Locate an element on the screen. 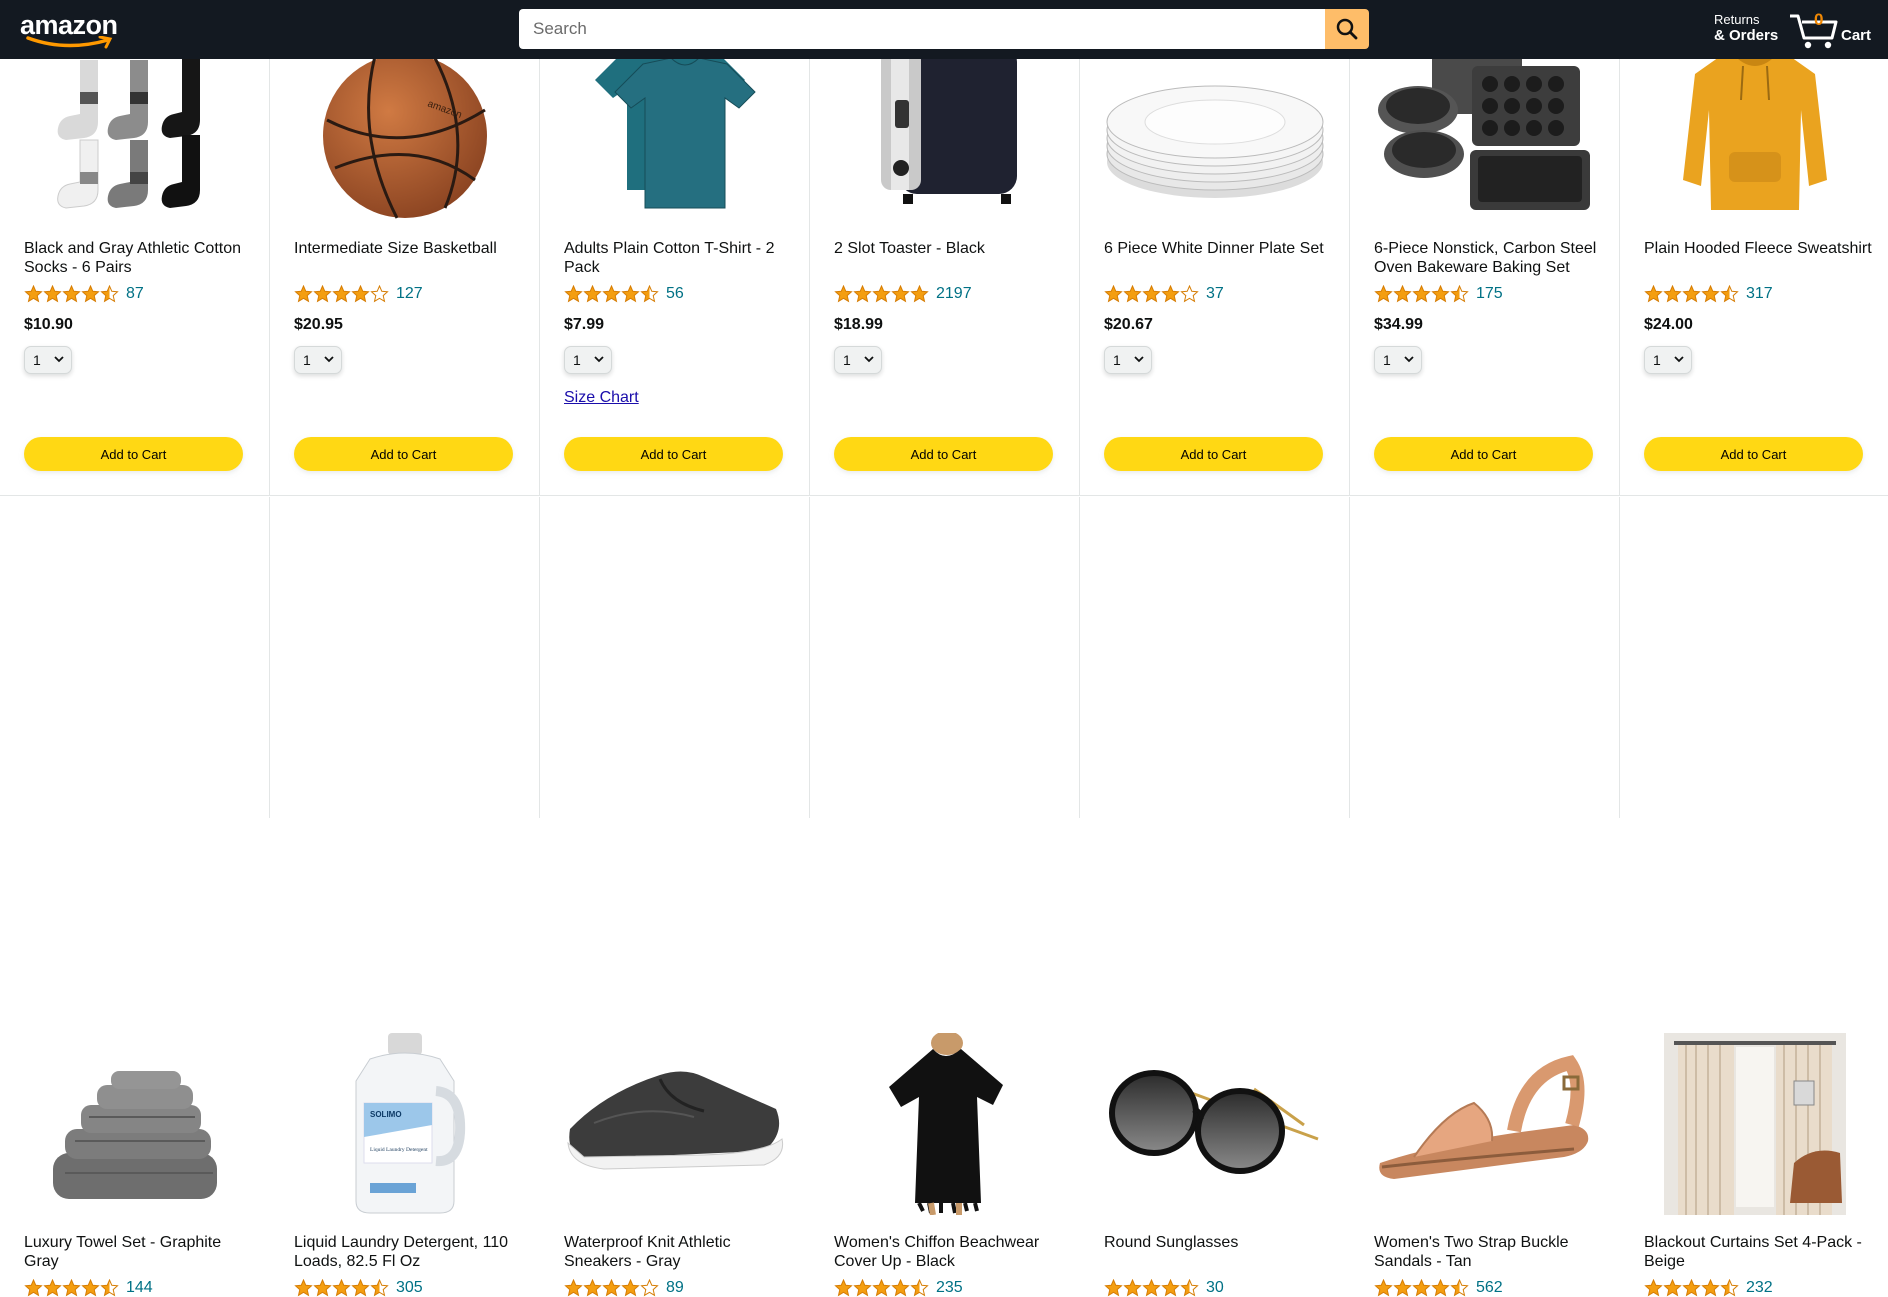 The height and width of the screenshot is (1297, 1888). product-image-tshirt is located at coordinates (675, 130).